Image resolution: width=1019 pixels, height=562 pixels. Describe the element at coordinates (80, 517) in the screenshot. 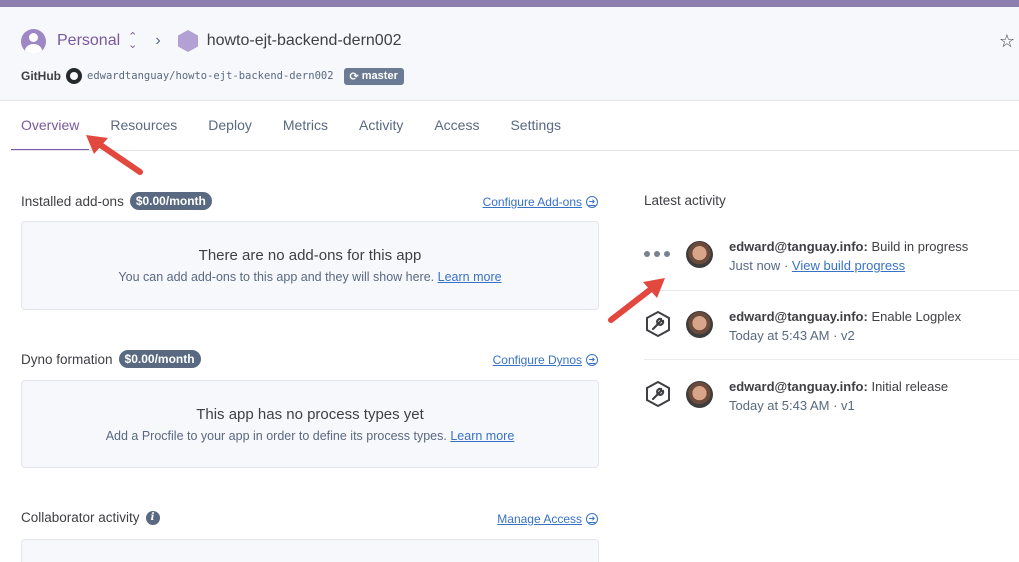

I see `collaborators-title: Collaborator activity` at that location.